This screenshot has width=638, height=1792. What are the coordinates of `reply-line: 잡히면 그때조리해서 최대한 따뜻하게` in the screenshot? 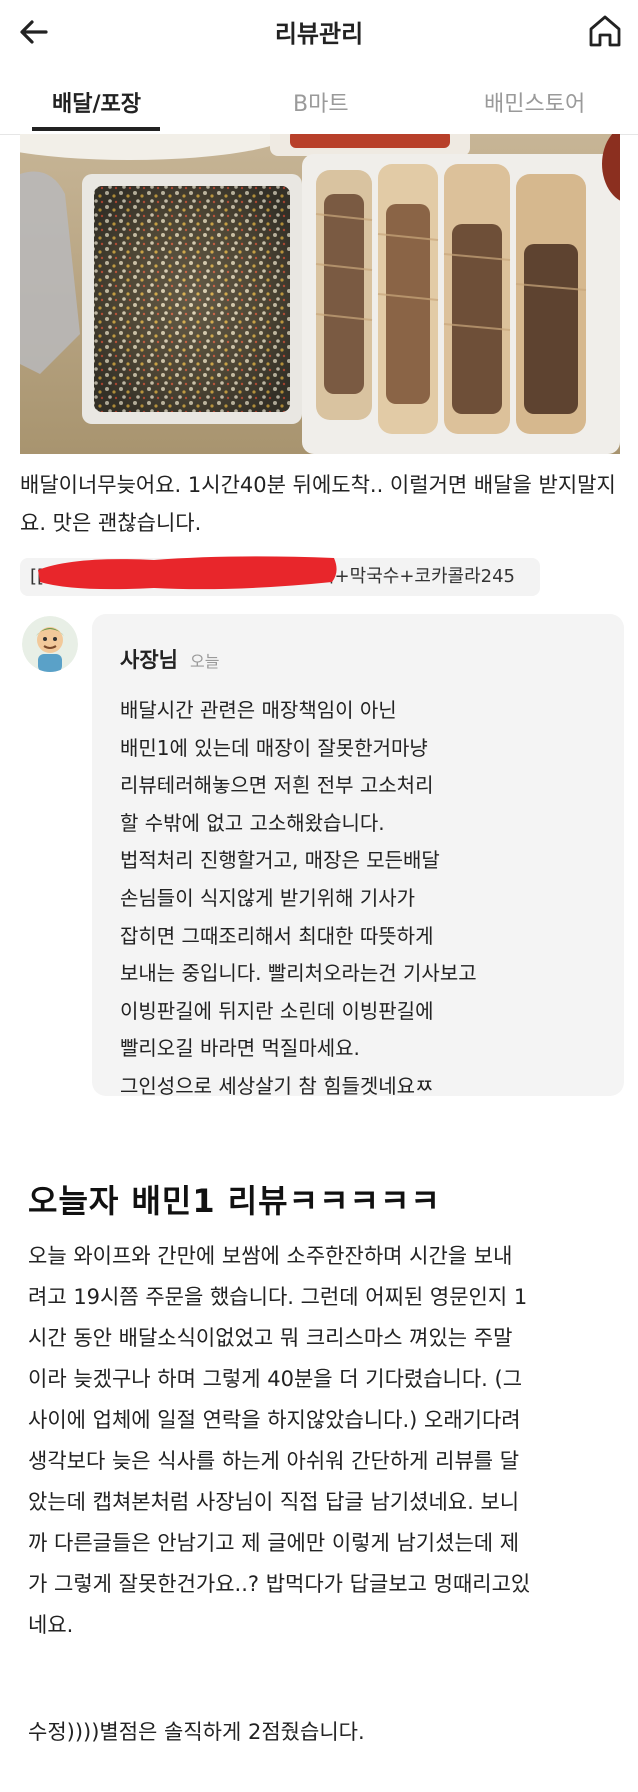 It's located at (277, 935).